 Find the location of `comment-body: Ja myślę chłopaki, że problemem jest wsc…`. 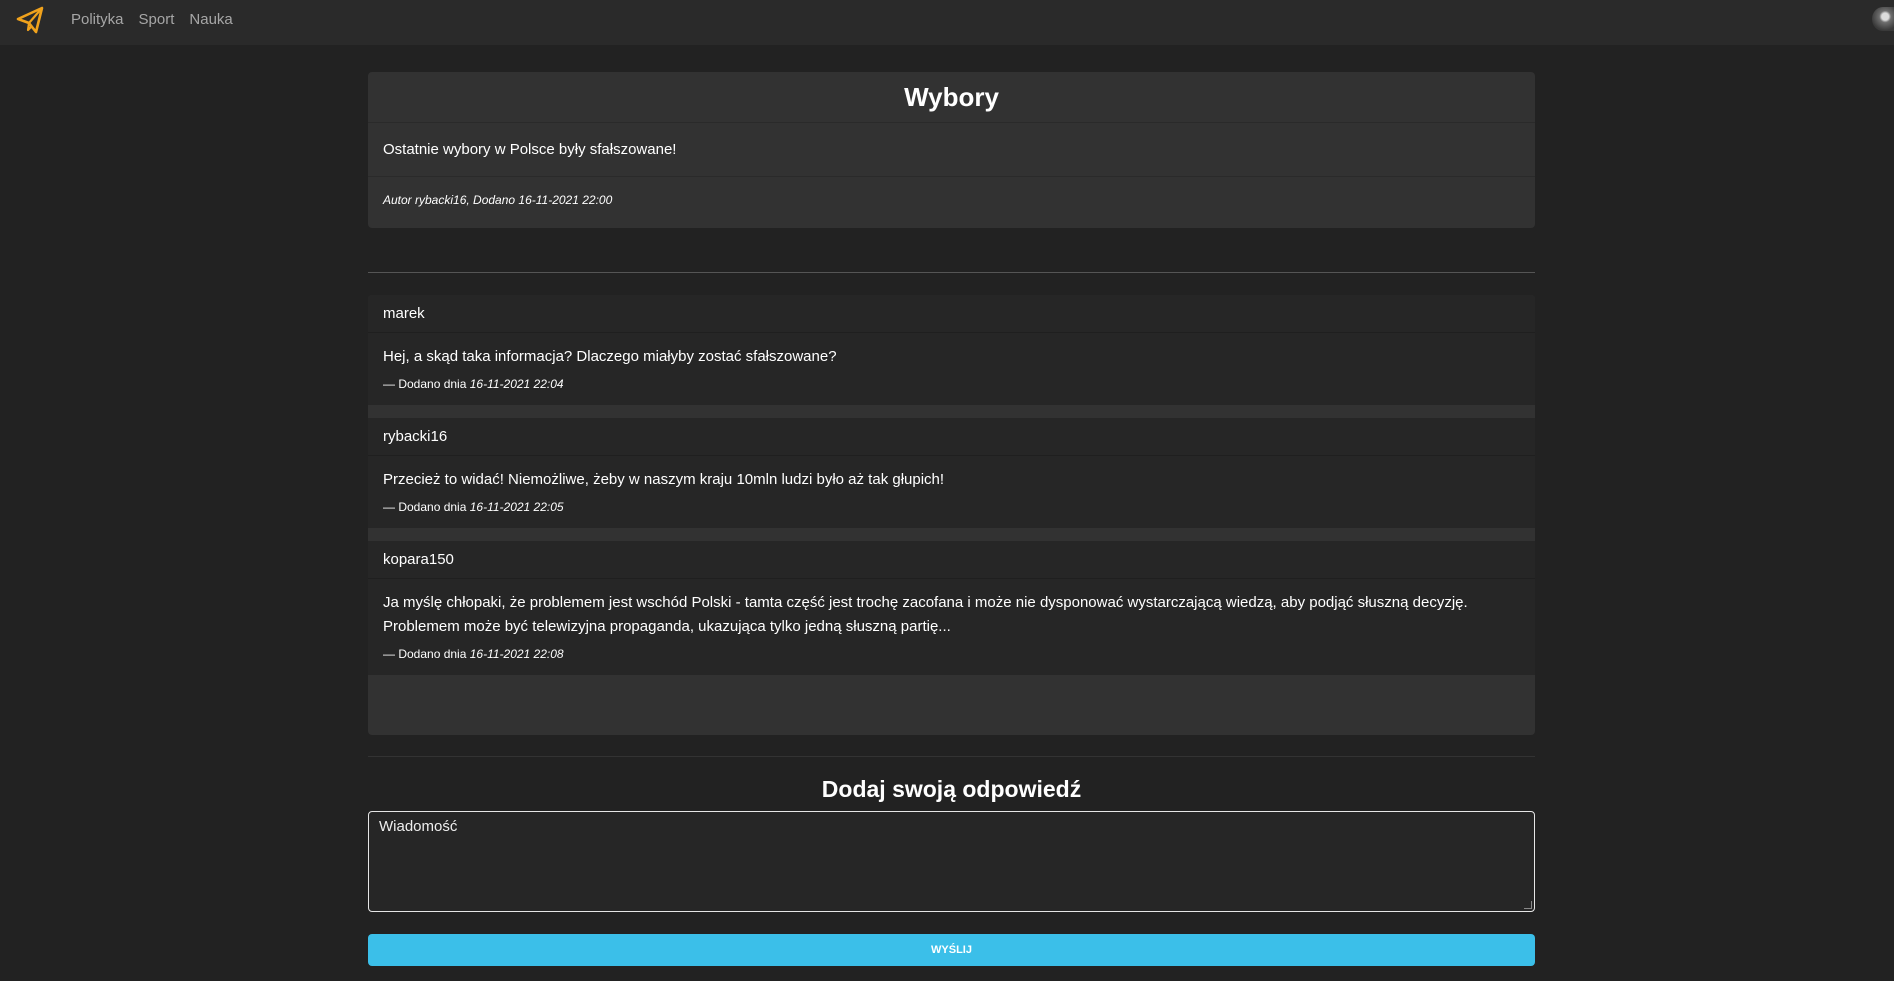

comment-body: Ja myślę chłopaki, że problemem jest wsc… is located at coordinates (925, 614).